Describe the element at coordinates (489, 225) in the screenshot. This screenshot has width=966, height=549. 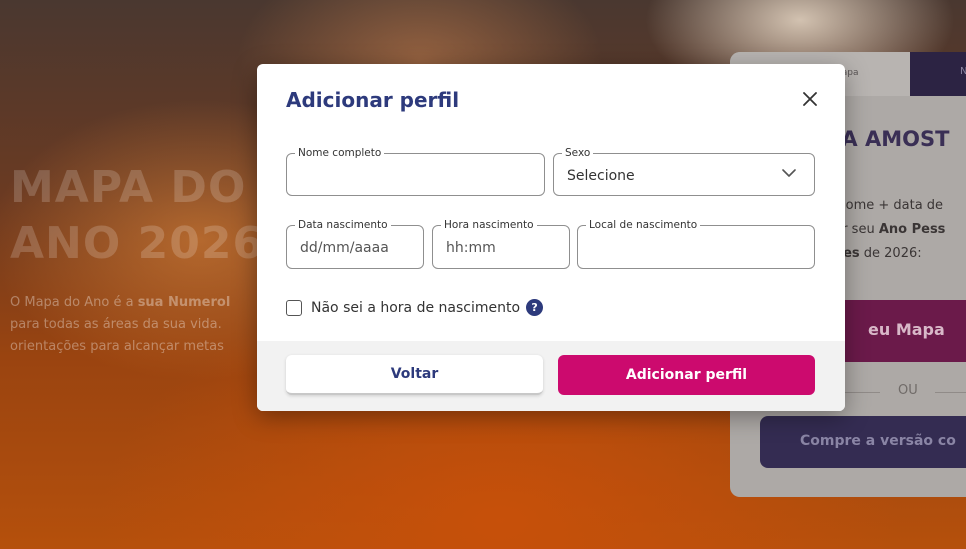
I see `birth-time-label: Hora nascimento` at that location.